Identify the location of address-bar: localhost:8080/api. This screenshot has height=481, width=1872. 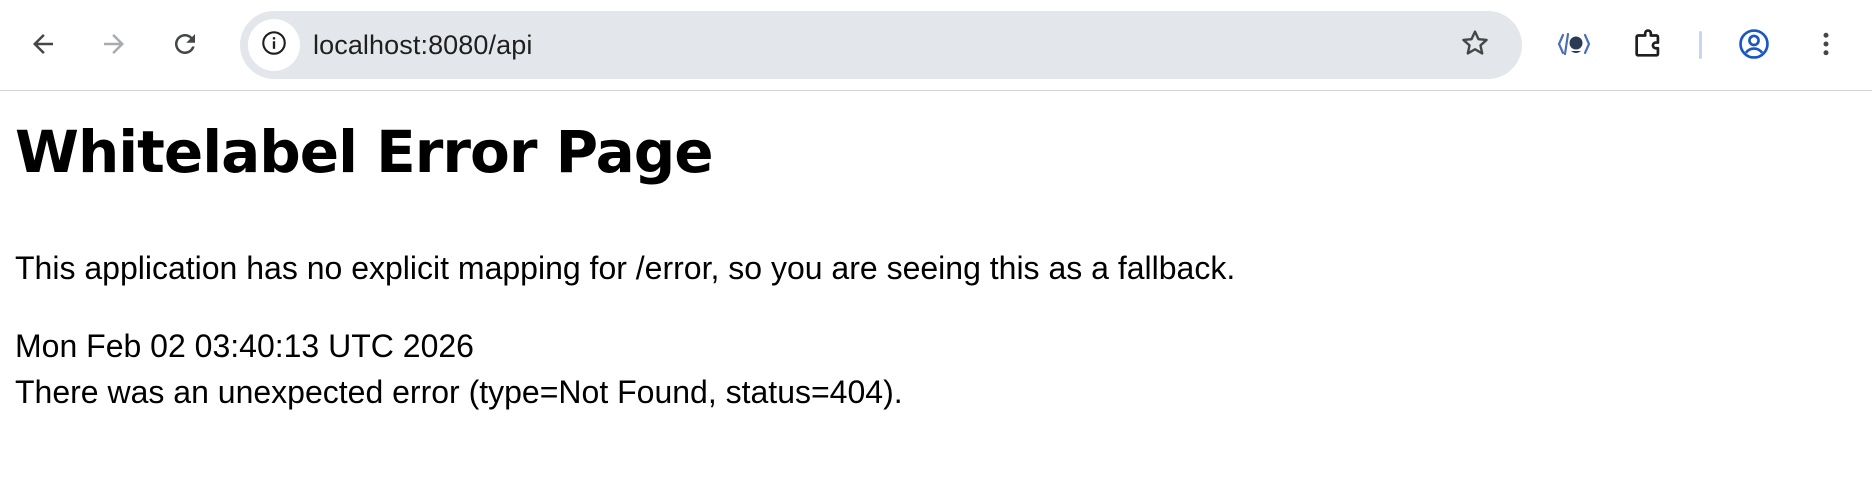
(881, 45).